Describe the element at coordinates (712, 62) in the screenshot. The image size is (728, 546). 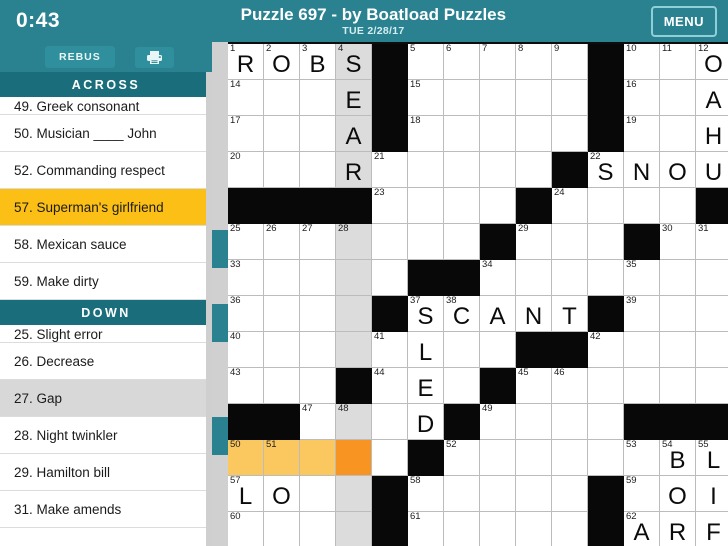
I see `grid-cell: 12 O` at that location.